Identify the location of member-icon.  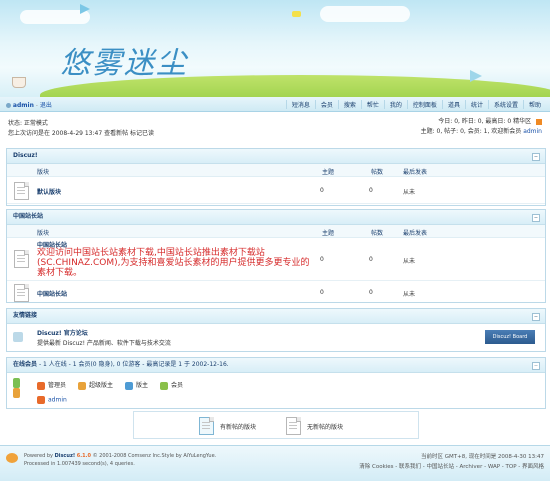
(164, 385).